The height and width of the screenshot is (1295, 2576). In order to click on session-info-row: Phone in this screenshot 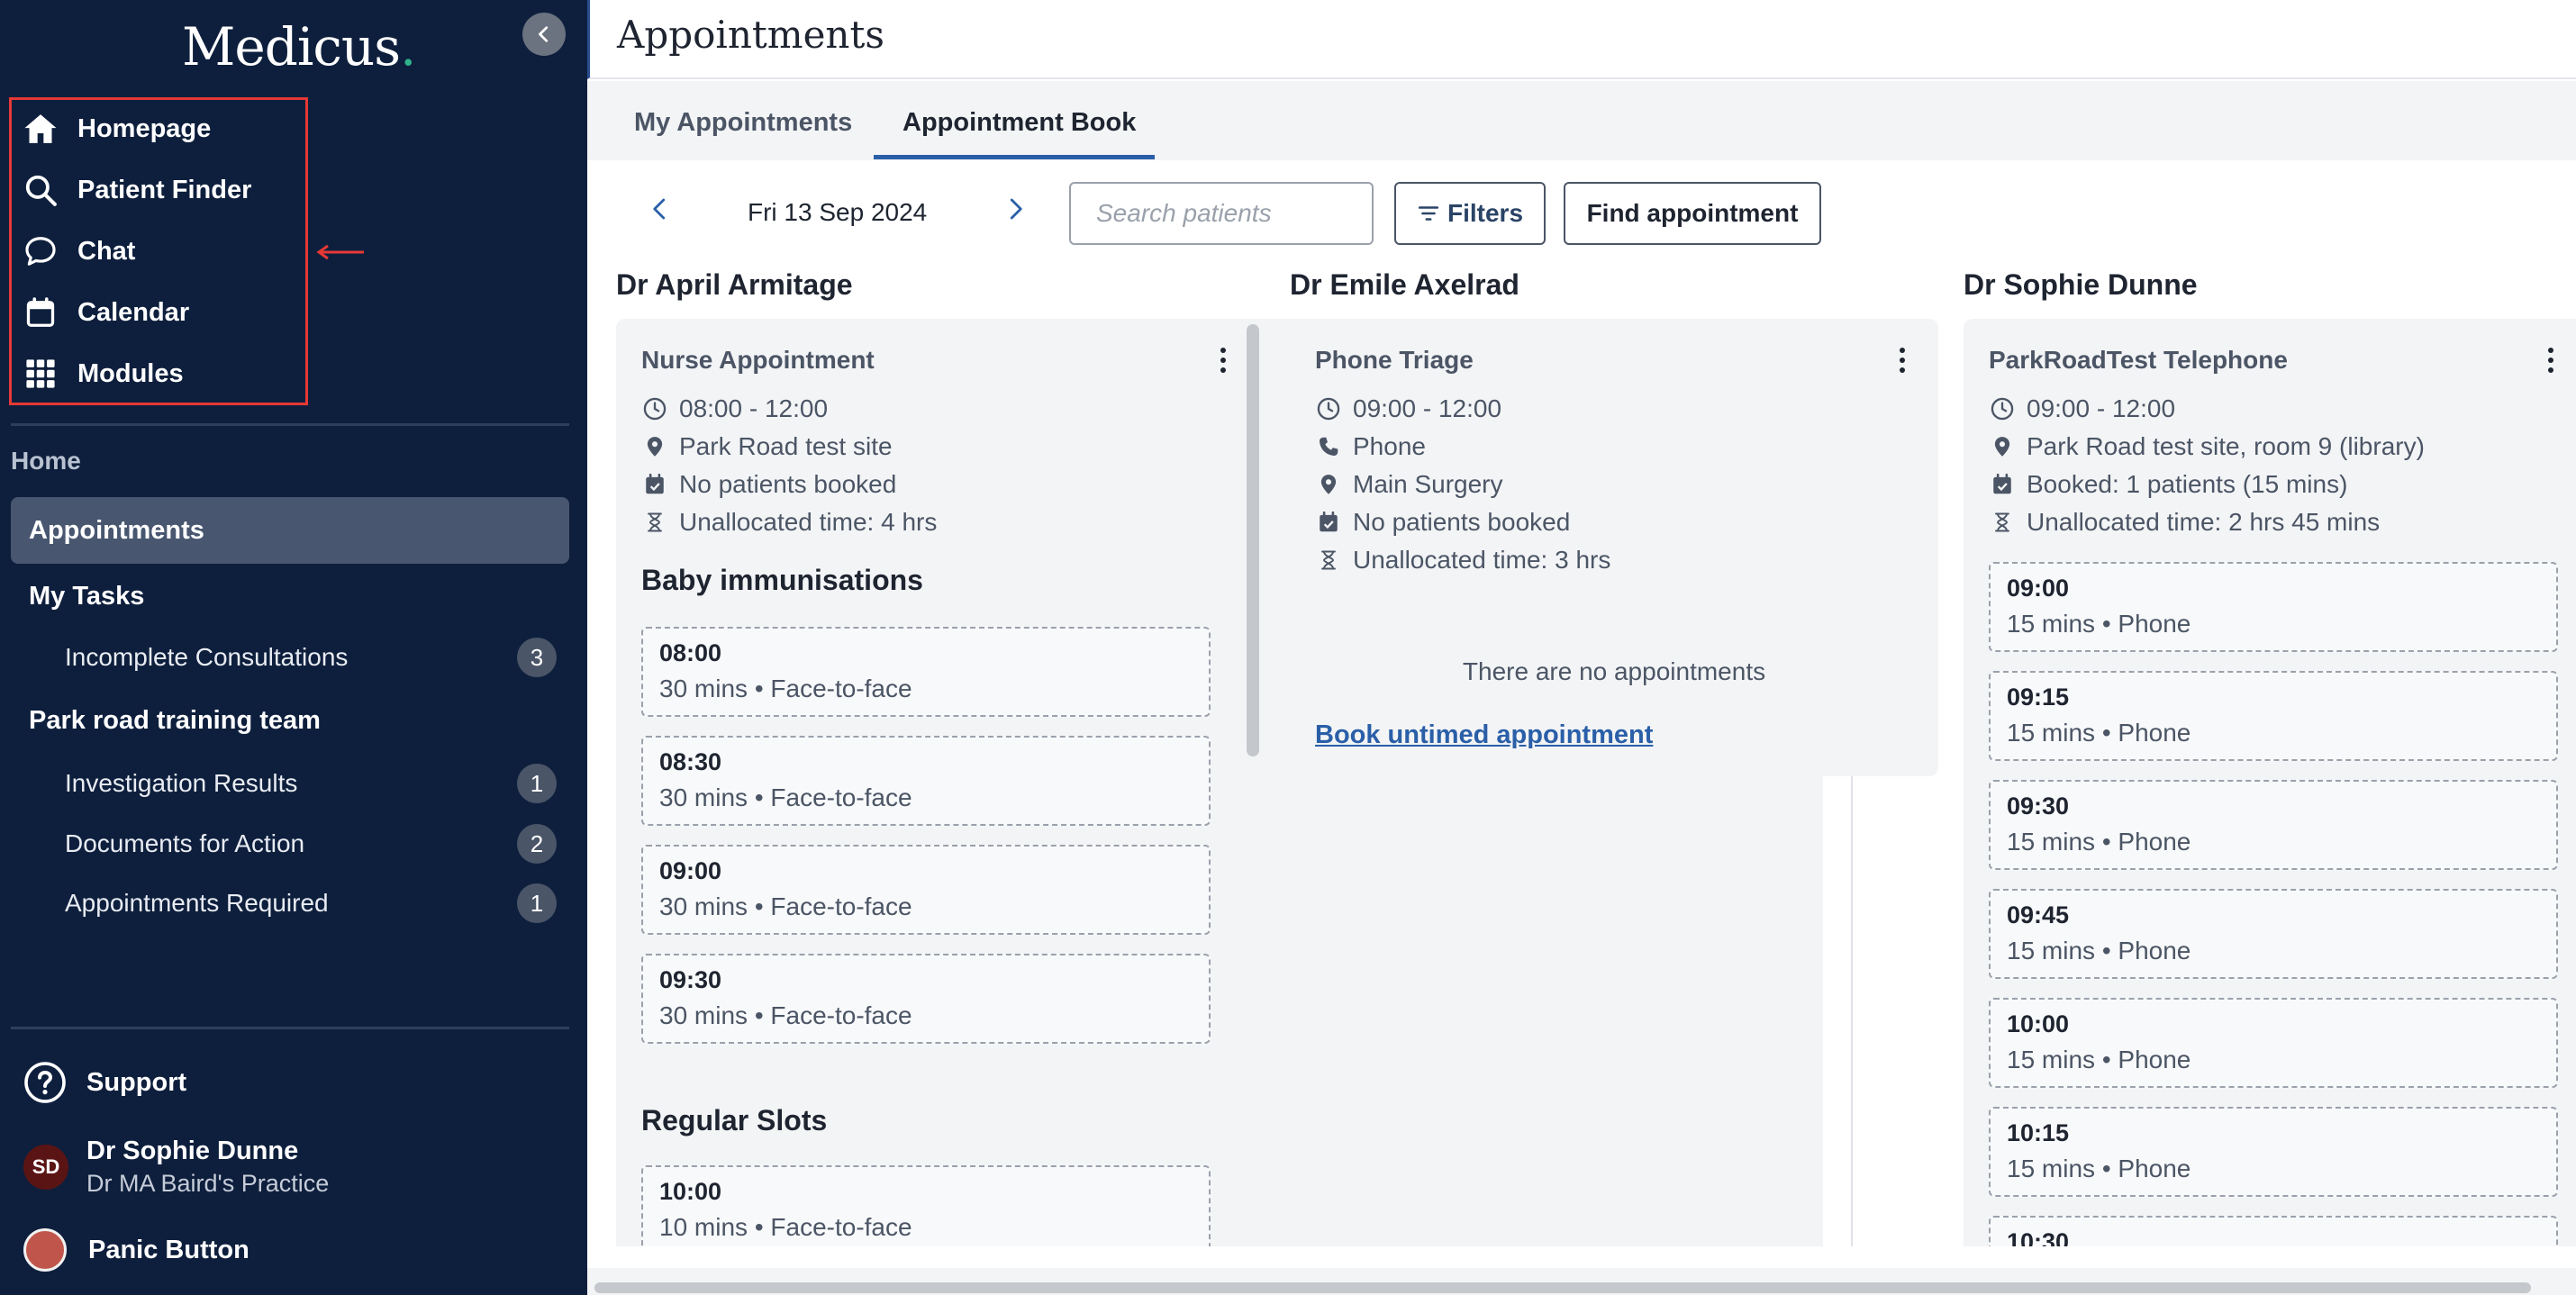, I will do `click(1370, 447)`.